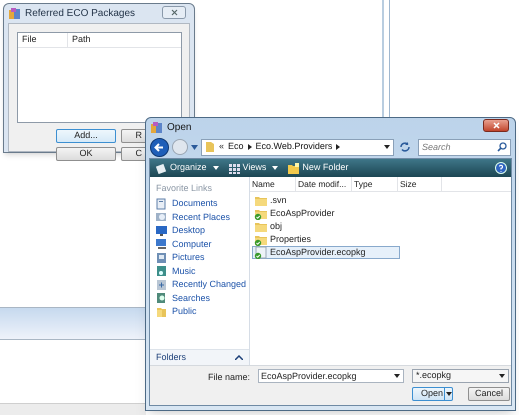 This screenshot has height=415, width=519. Describe the element at coordinates (201, 217) in the screenshot. I see `sidebar-link: Recent Places` at that location.